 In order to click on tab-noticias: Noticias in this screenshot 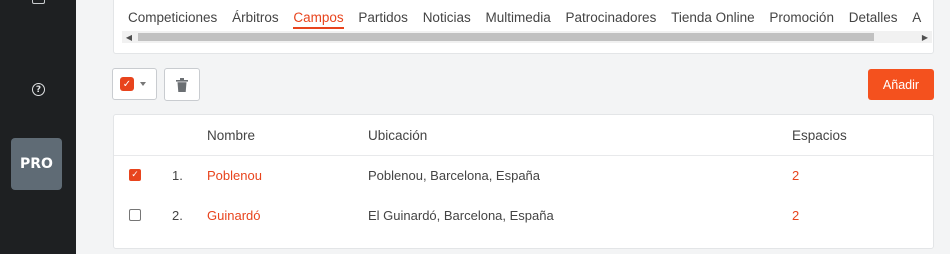, I will do `click(447, 19)`.